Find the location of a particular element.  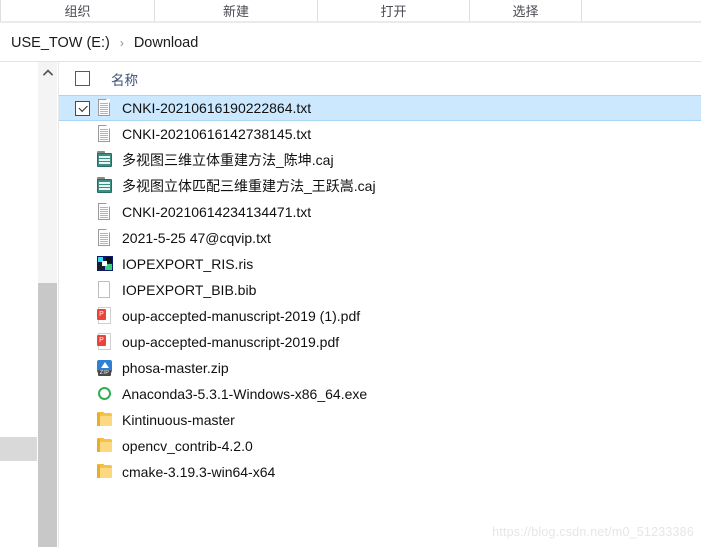

file-list-row: 多视图三维立体重建方法_陈坤.caj is located at coordinates (380, 160).